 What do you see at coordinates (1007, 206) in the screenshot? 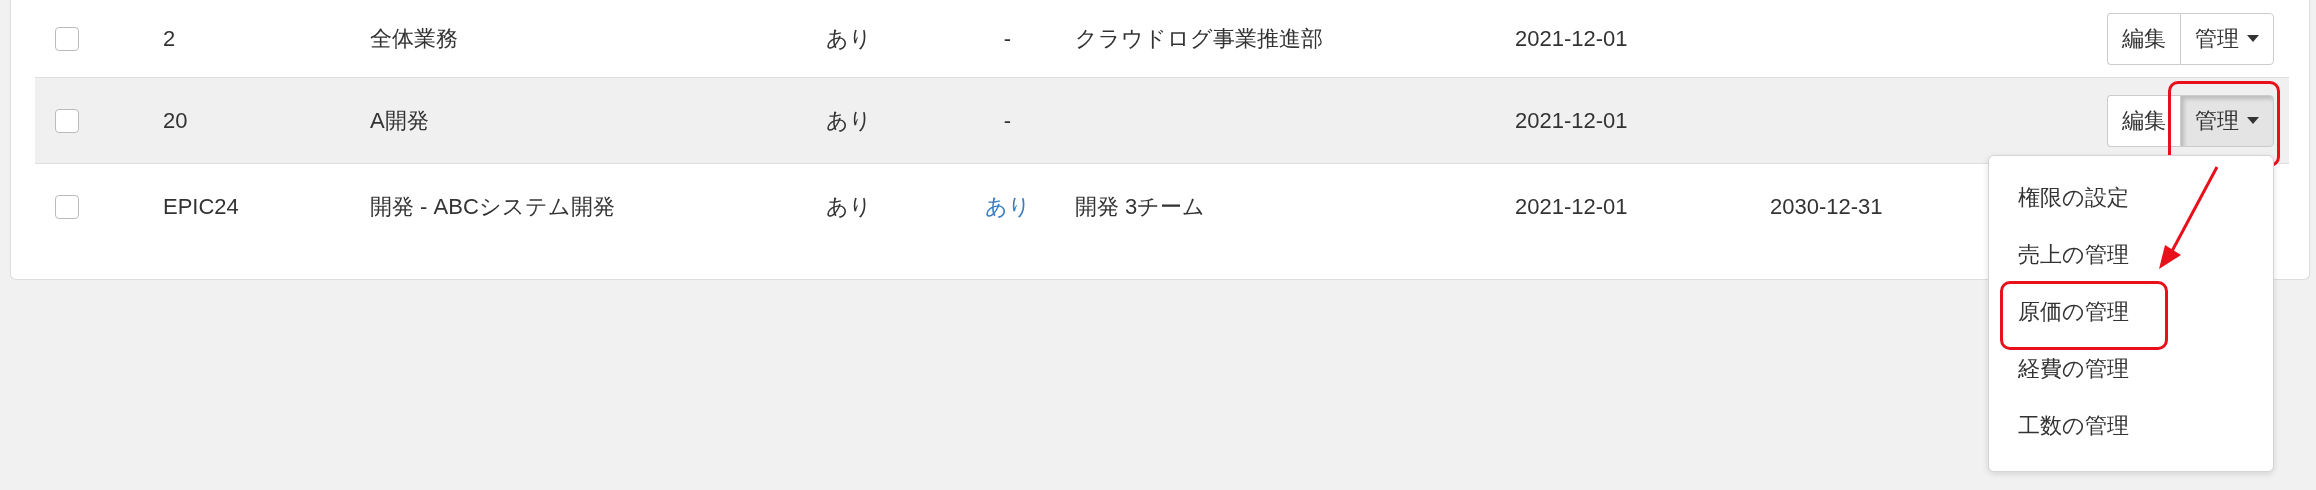
I see `table-link: あり` at bounding box center [1007, 206].